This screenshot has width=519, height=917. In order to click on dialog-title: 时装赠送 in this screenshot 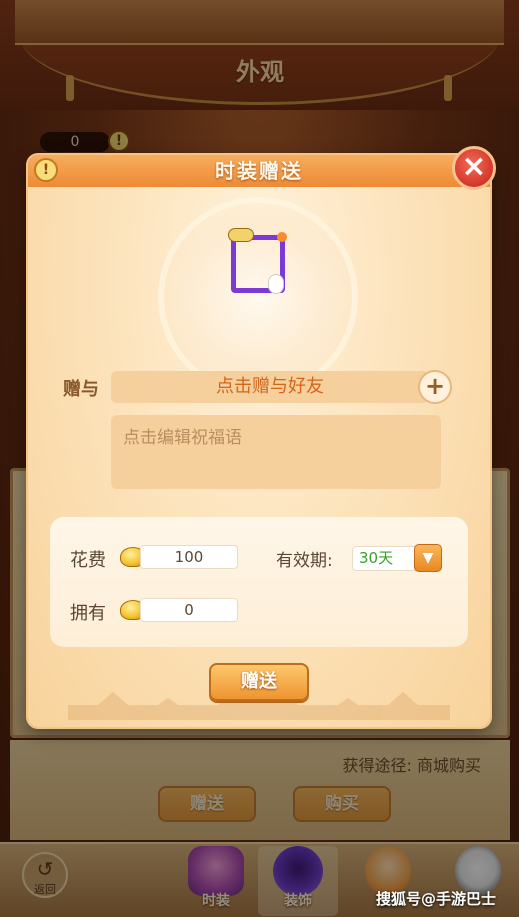, I will do `click(259, 171)`.